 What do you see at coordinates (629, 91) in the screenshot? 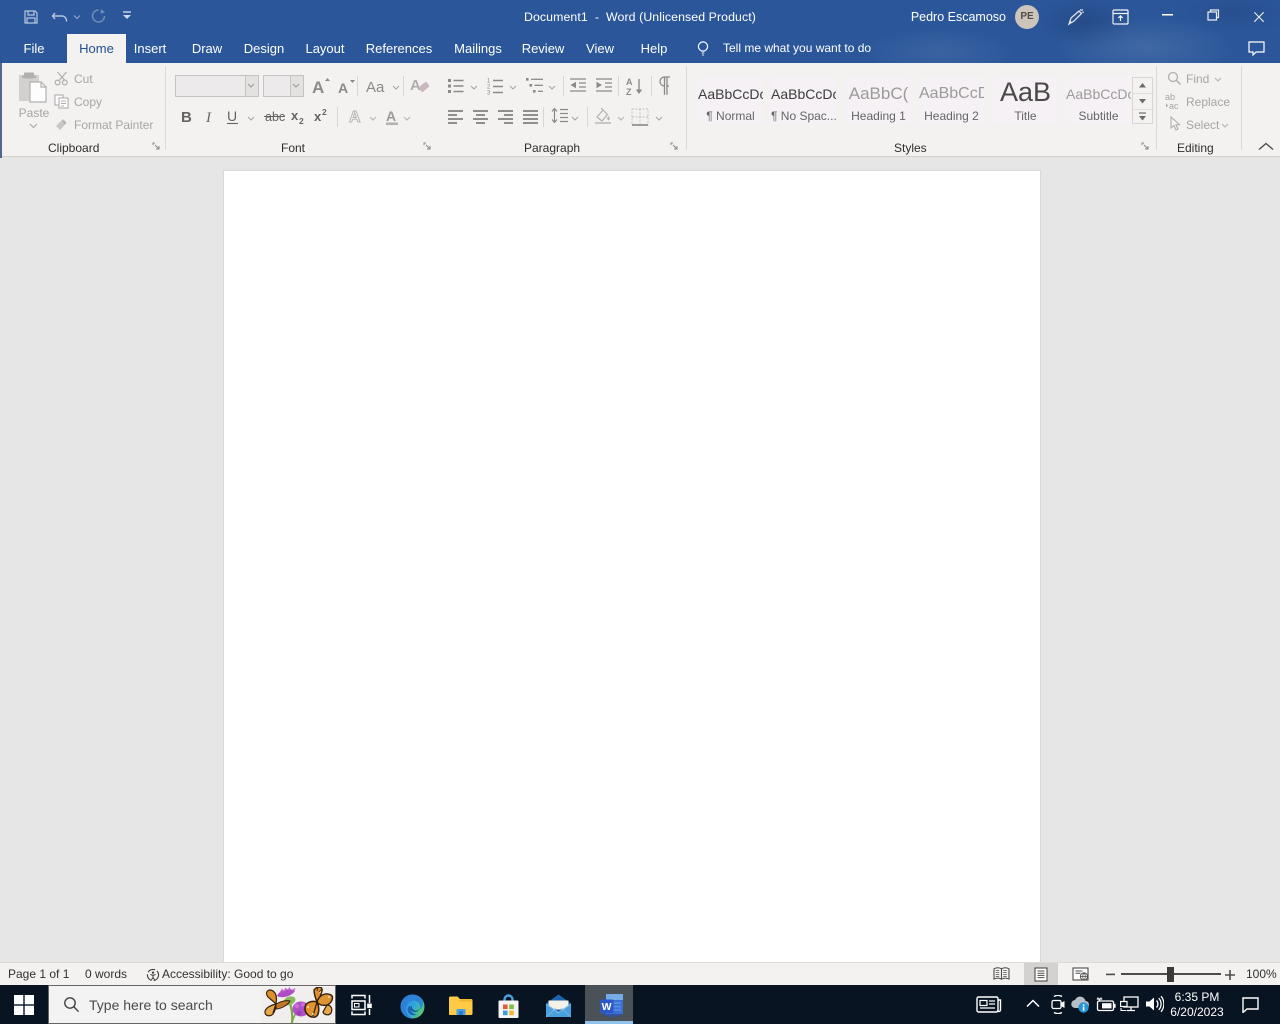
I see `svg-text: Z` at bounding box center [629, 91].